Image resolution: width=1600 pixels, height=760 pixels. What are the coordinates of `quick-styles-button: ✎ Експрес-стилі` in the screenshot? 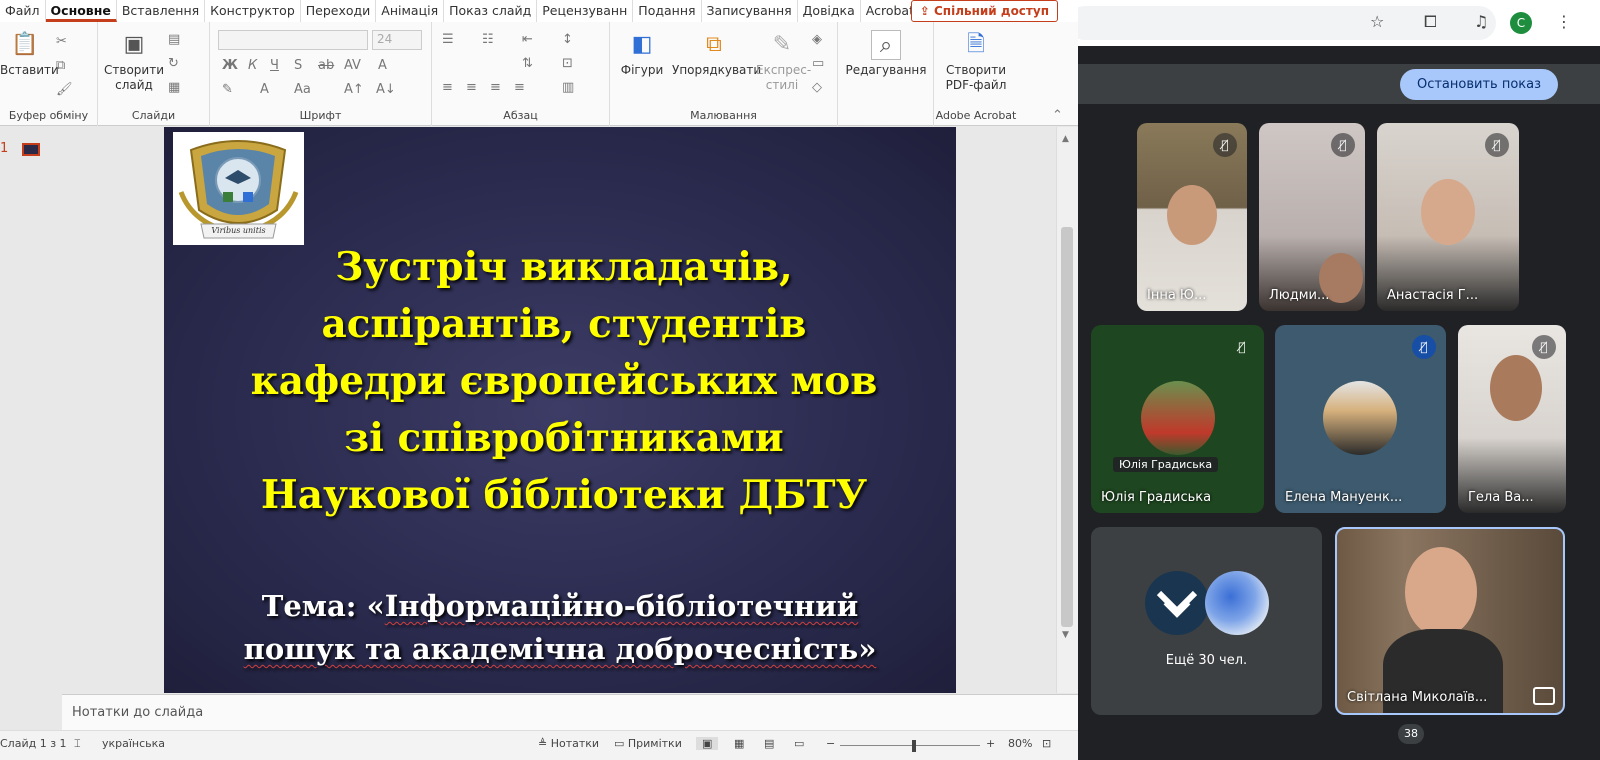 It's located at (783, 61).